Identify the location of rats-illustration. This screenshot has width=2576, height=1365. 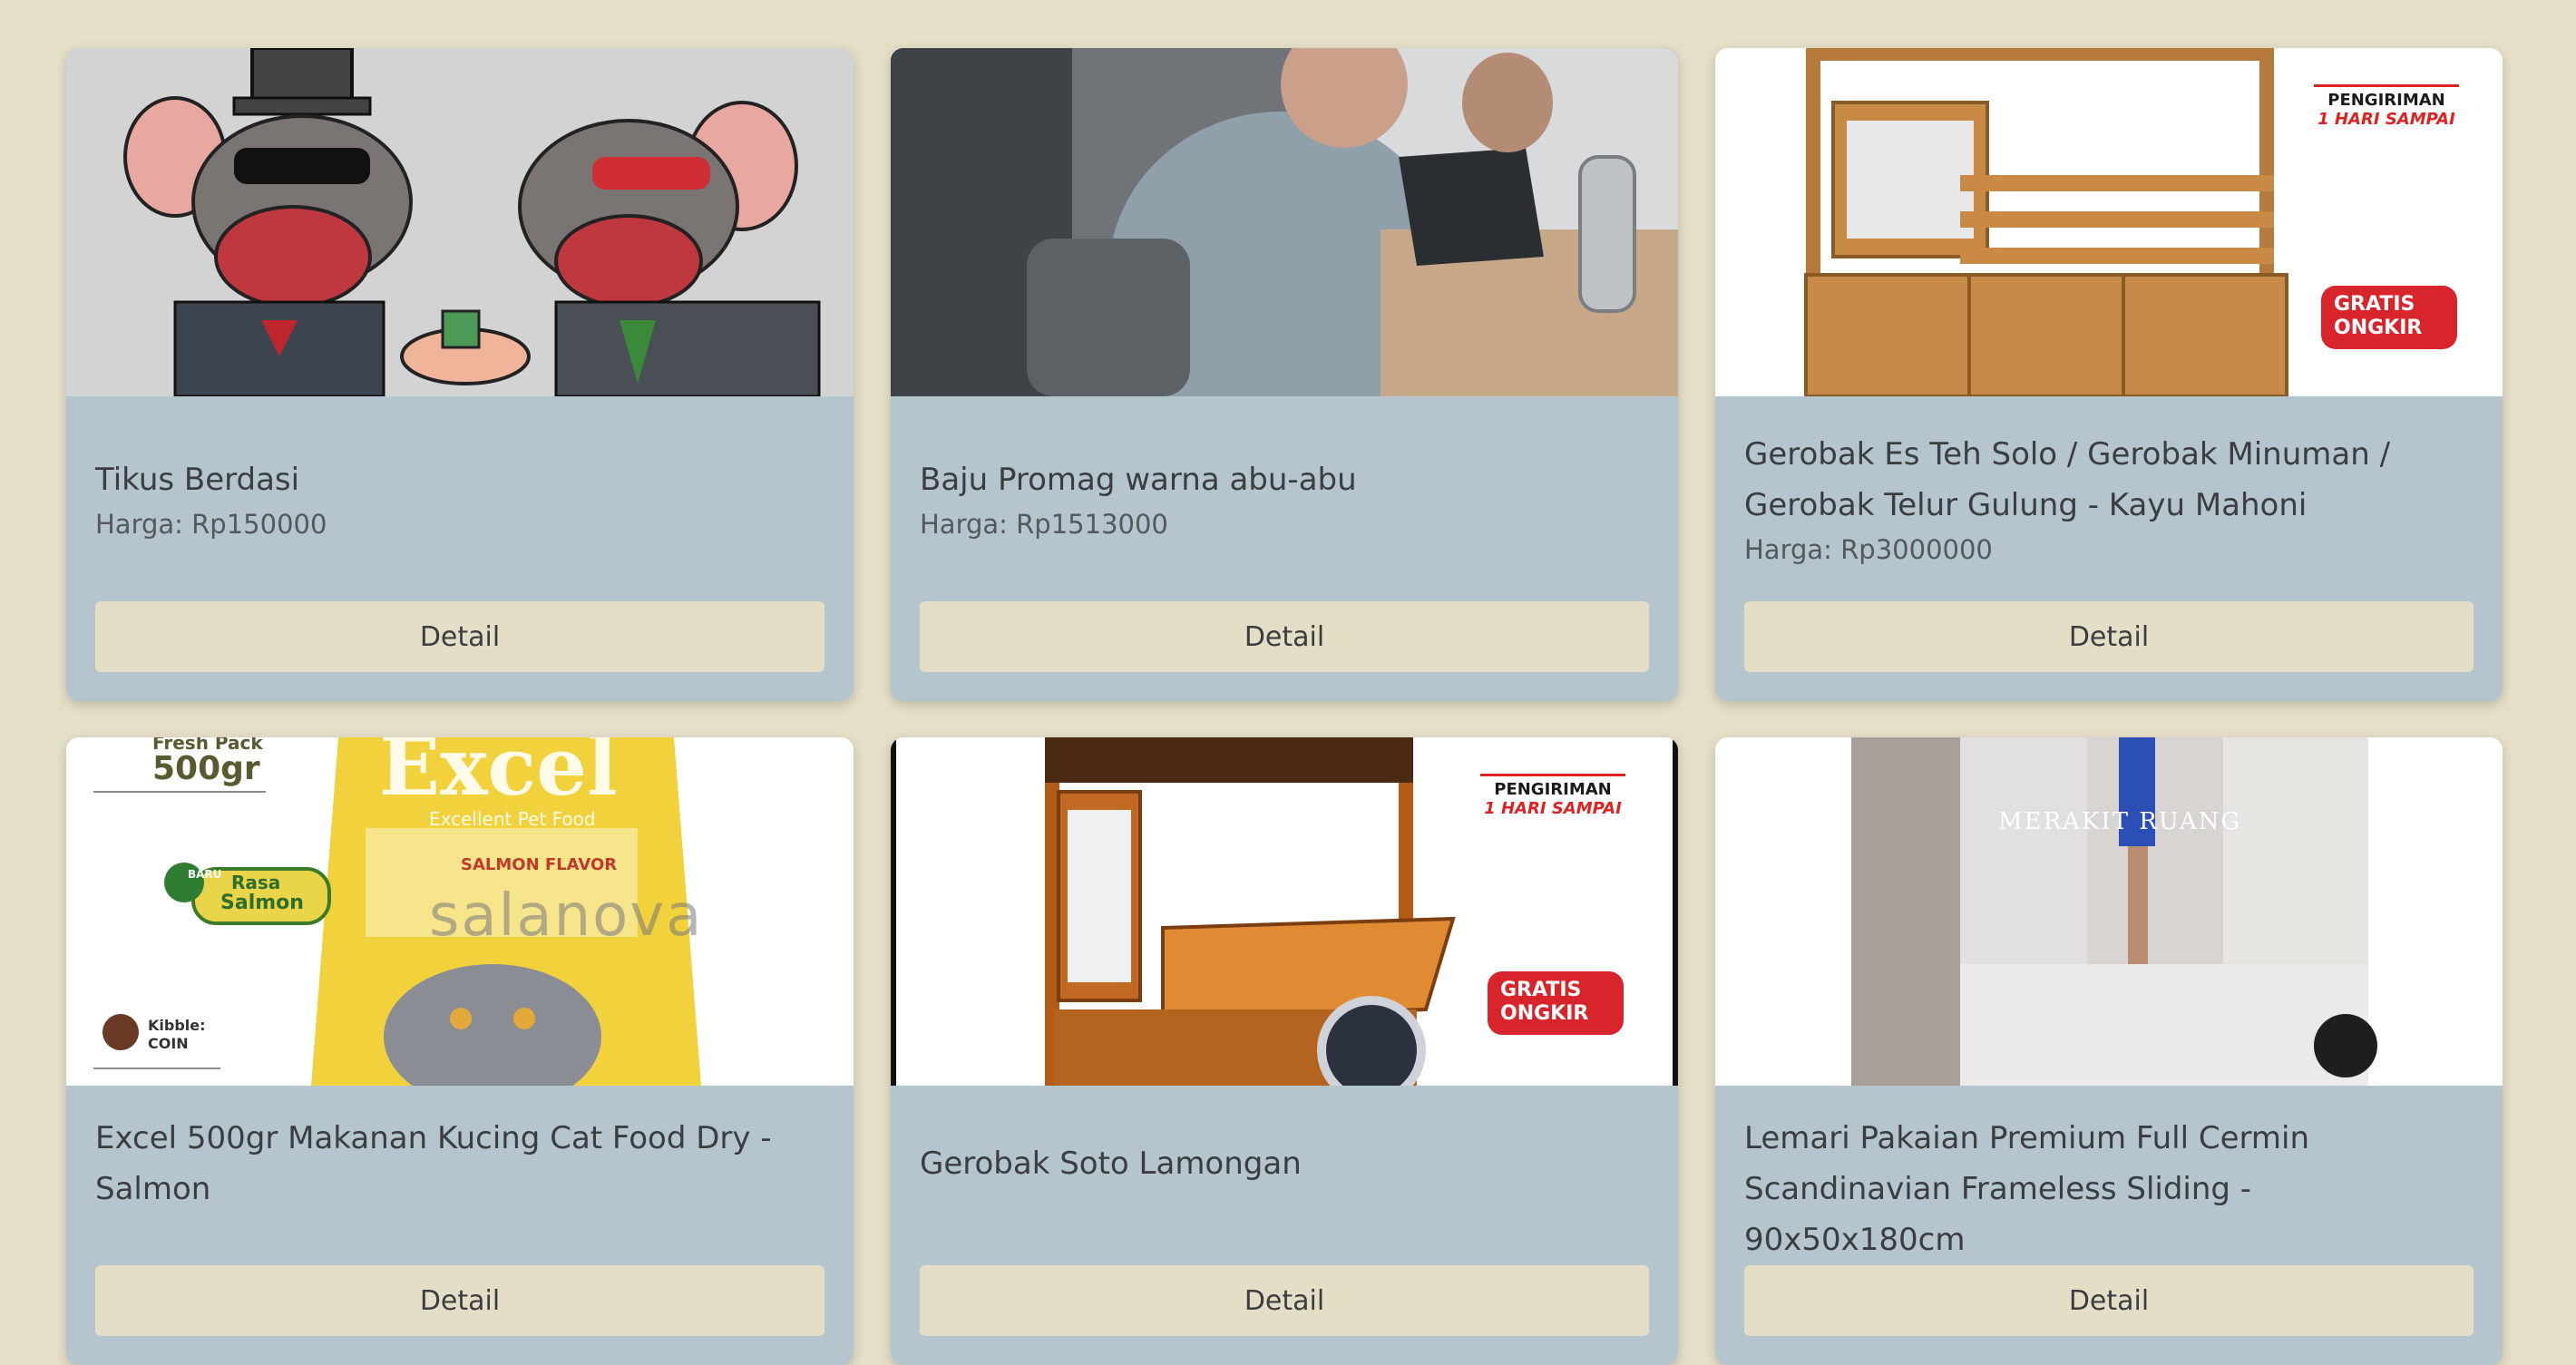
(460, 222).